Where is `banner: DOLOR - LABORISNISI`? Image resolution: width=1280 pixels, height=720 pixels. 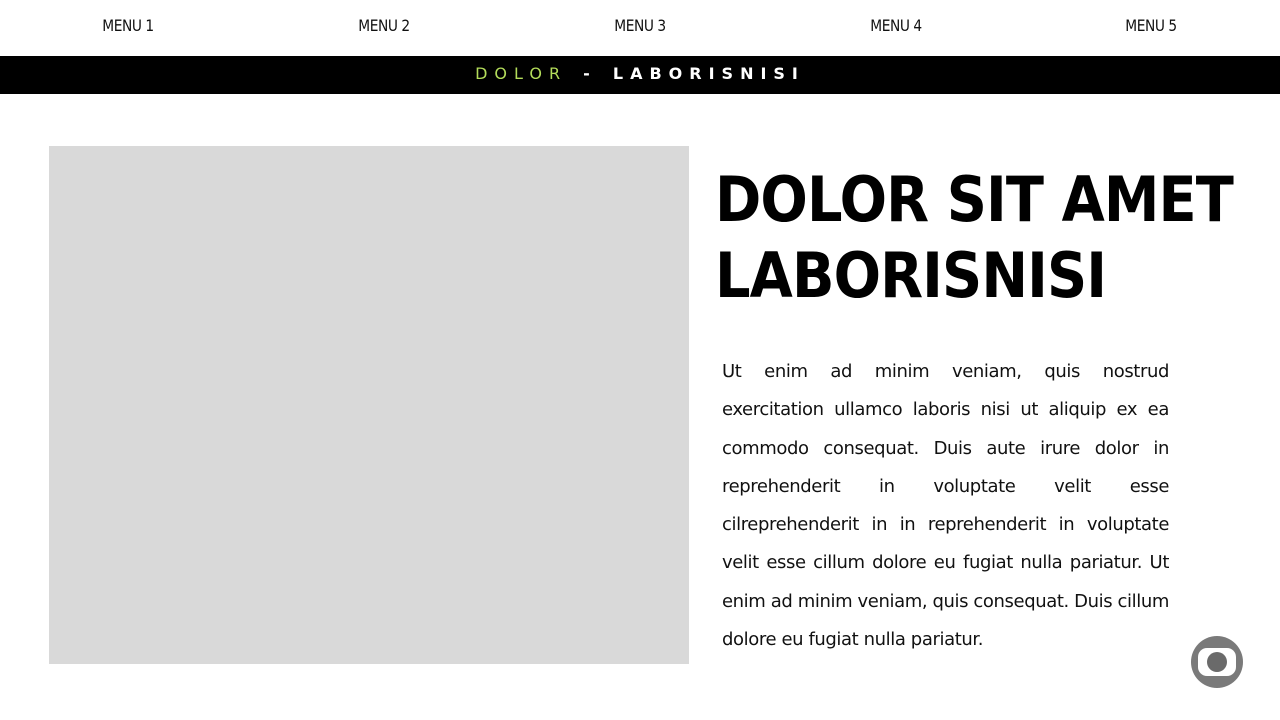
banner: DOLOR - LABORISNISI is located at coordinates (640, 75).